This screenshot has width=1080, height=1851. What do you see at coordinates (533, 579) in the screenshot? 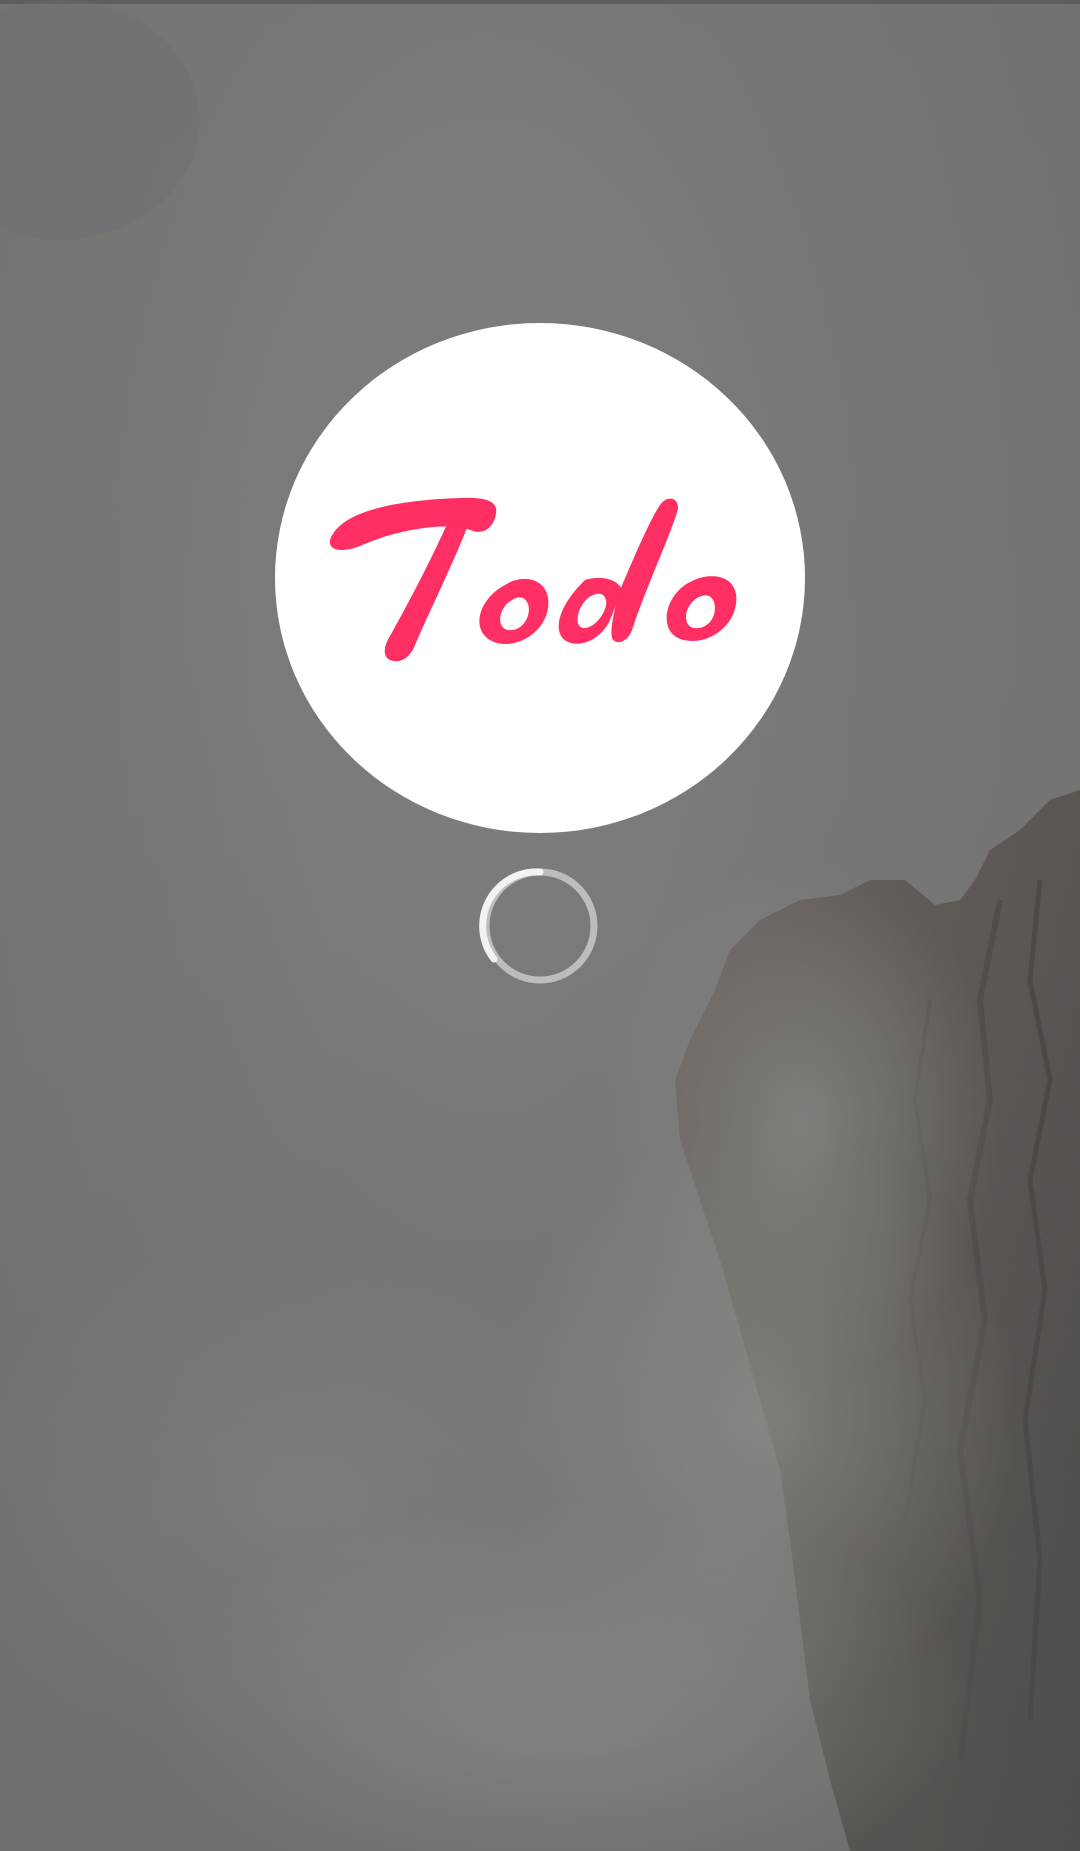
I see `todo-logo-wordmark` at bounding box center [533, 579].